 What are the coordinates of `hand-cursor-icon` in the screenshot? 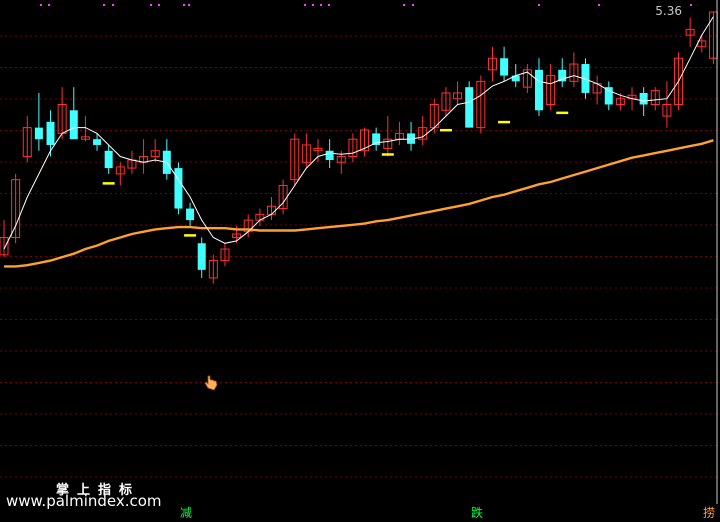 It's located at (211, 383).